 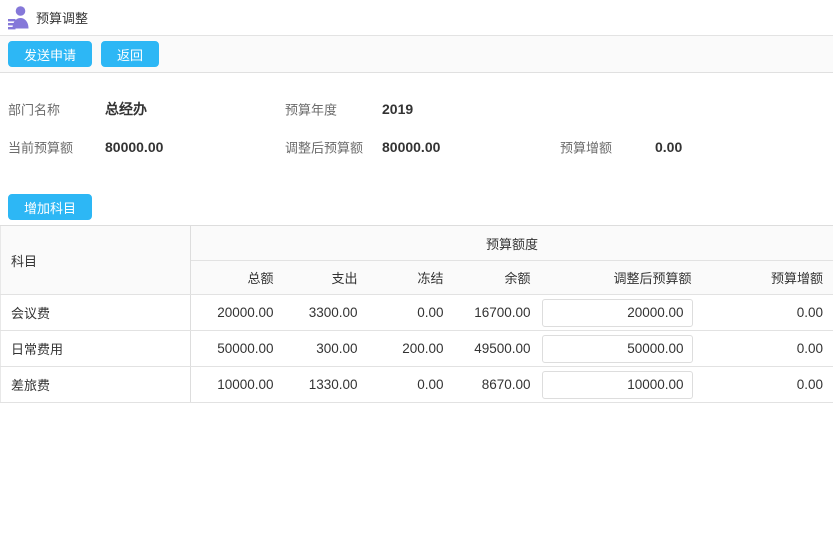 What do you see at coordinates (237, 384) in the screenshot?
I see `total-cell: 10000.00` at bounding box center [237, 384].